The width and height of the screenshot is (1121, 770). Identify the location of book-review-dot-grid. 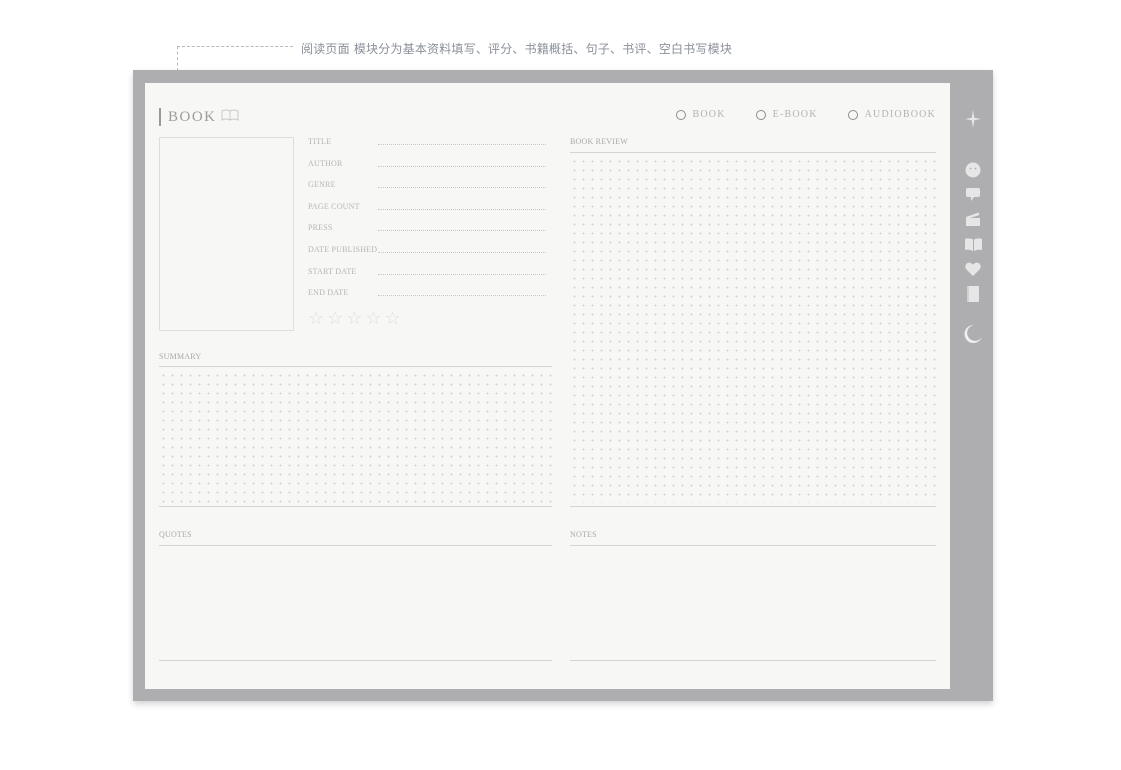
(753, 330).